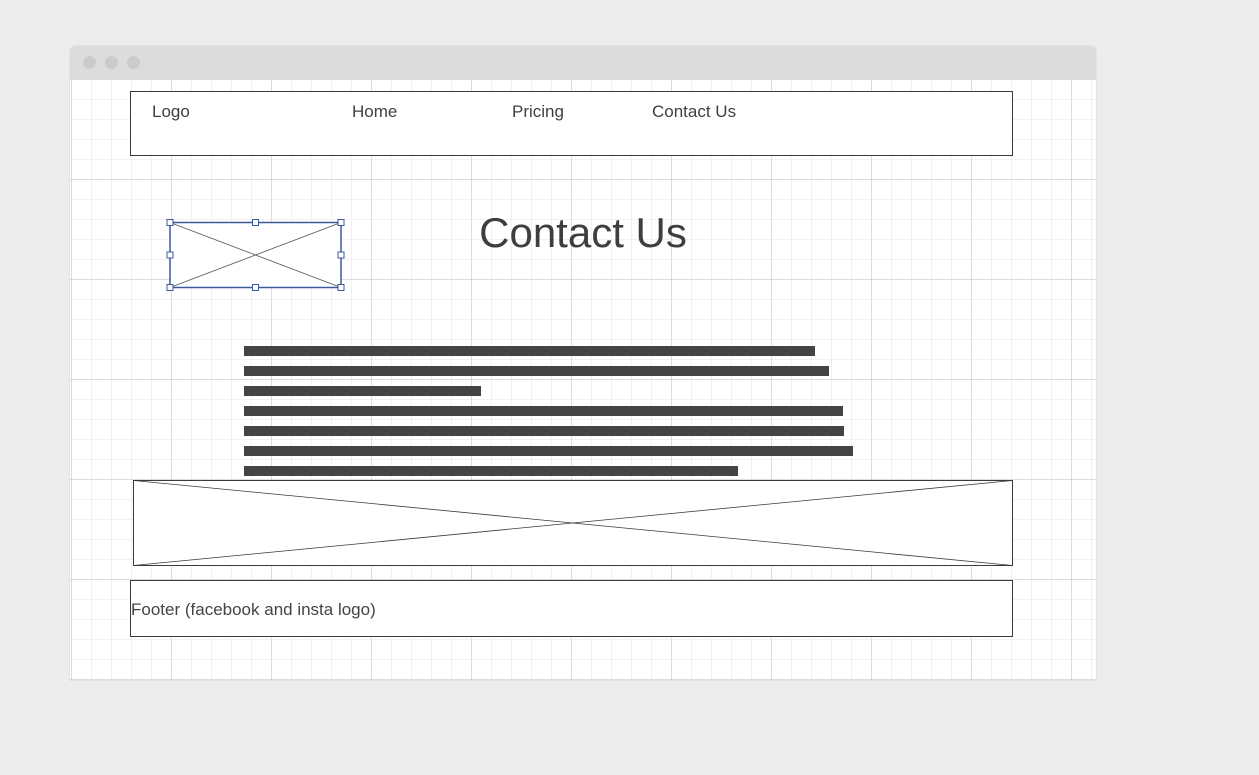 This screenshot has width=1259, height=775. Describe the element at coordinates (253, 609) in the screenshot. I see `footer-label: Footer (facebook and insta logo)` at that location.